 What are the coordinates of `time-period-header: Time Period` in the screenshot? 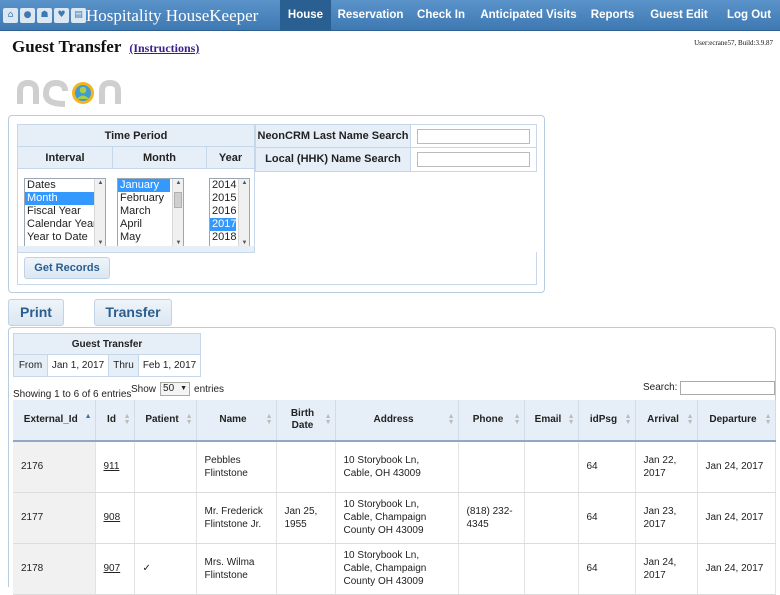 It's located at (136, 136).